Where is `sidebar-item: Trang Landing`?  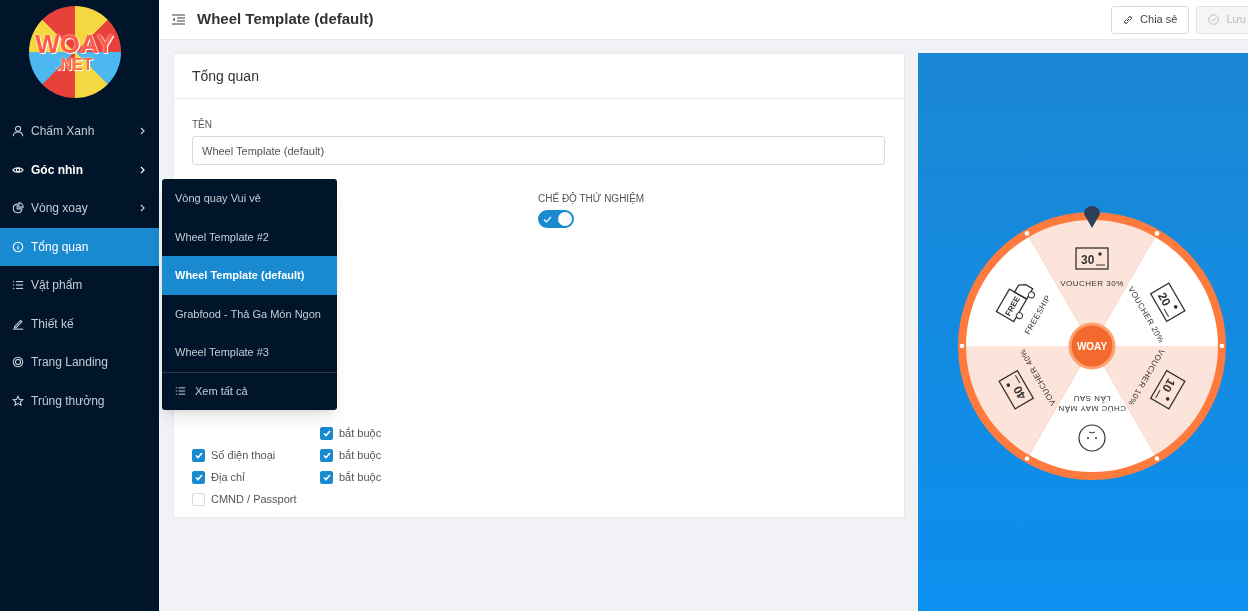 sidebar-item: Trang Landing is located at coordinates (79, 362).